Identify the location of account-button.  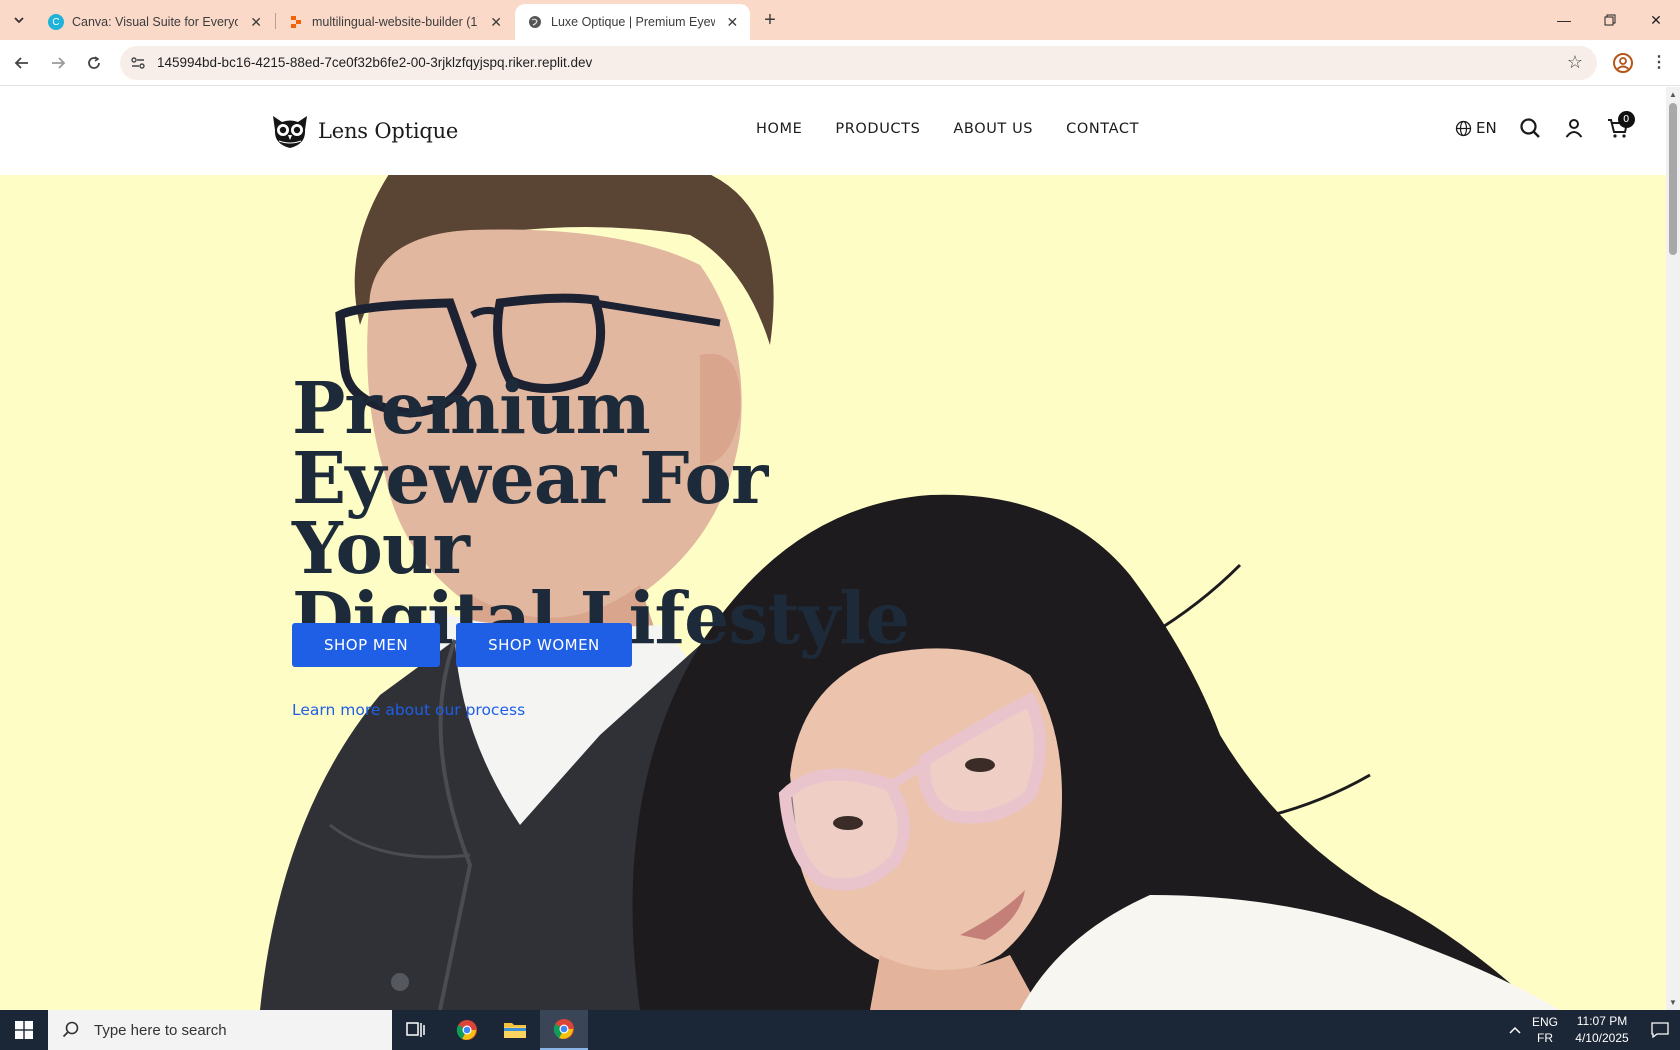
(1574, 128).